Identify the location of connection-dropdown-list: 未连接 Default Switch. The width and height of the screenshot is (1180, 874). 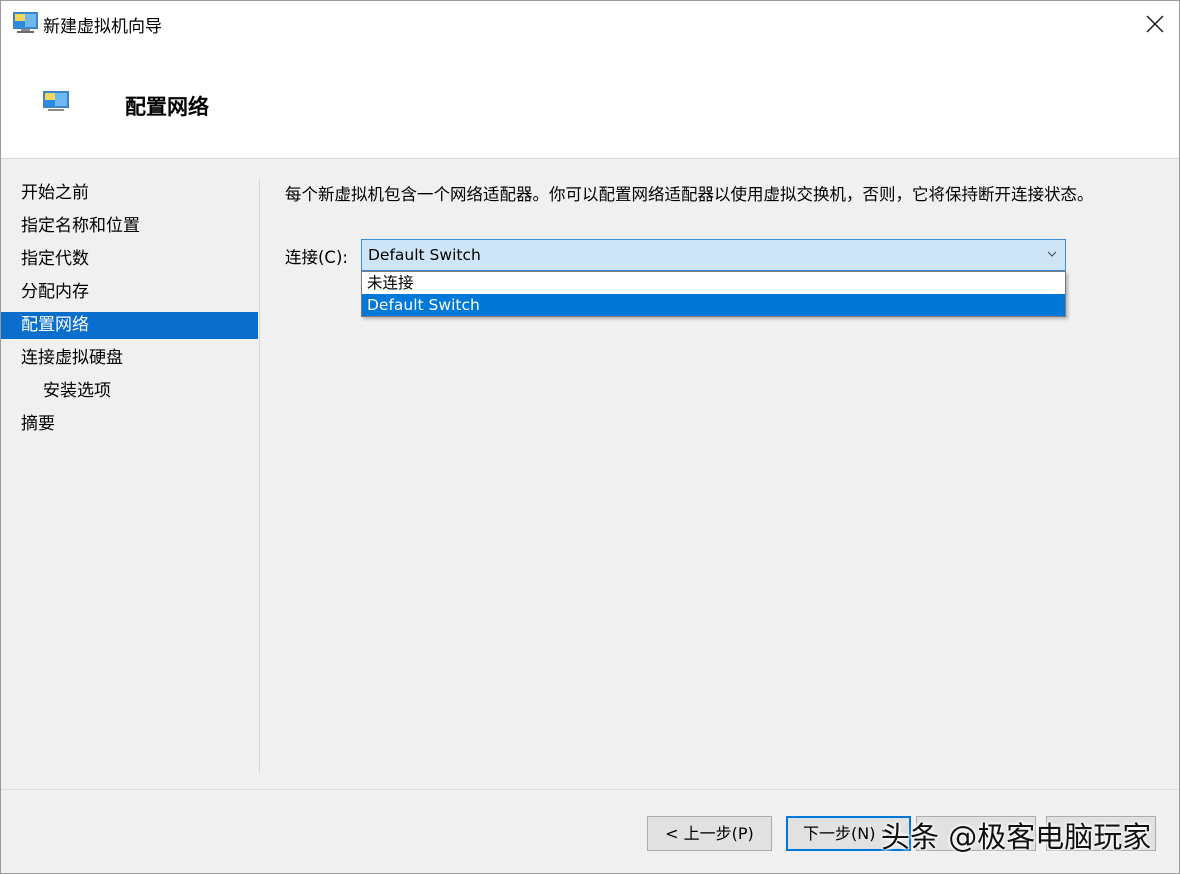
(713, 294).